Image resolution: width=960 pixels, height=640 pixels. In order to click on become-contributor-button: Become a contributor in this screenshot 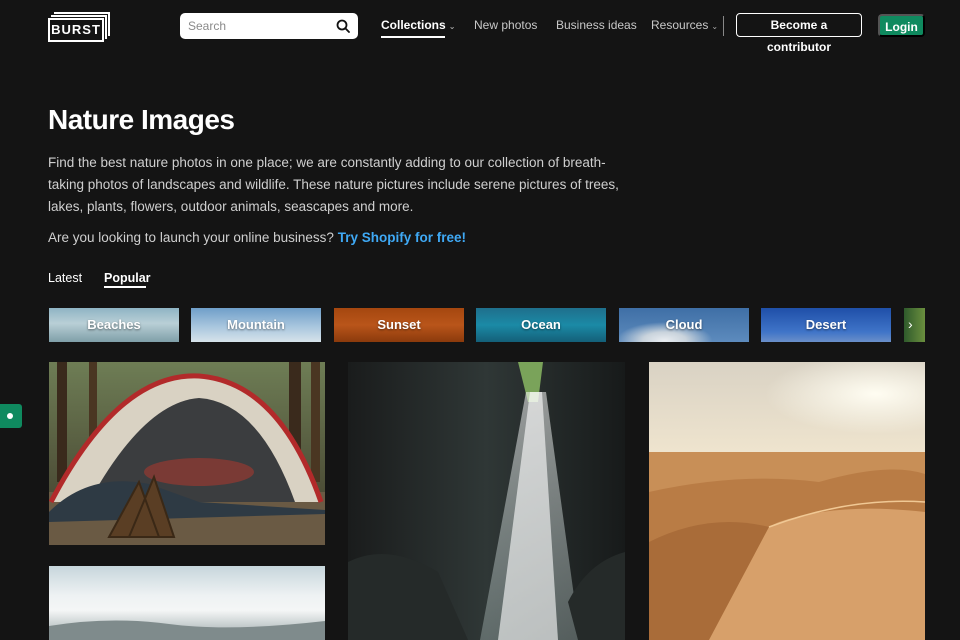, I will do `click(799, 33)`.